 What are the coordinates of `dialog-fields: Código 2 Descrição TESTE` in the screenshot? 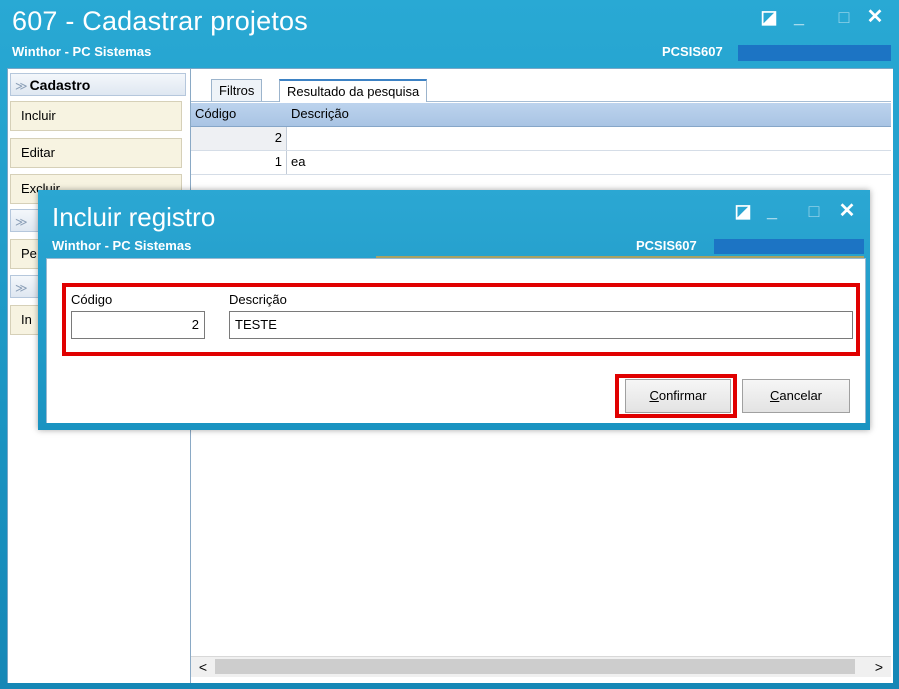 It's located at (456, 315).